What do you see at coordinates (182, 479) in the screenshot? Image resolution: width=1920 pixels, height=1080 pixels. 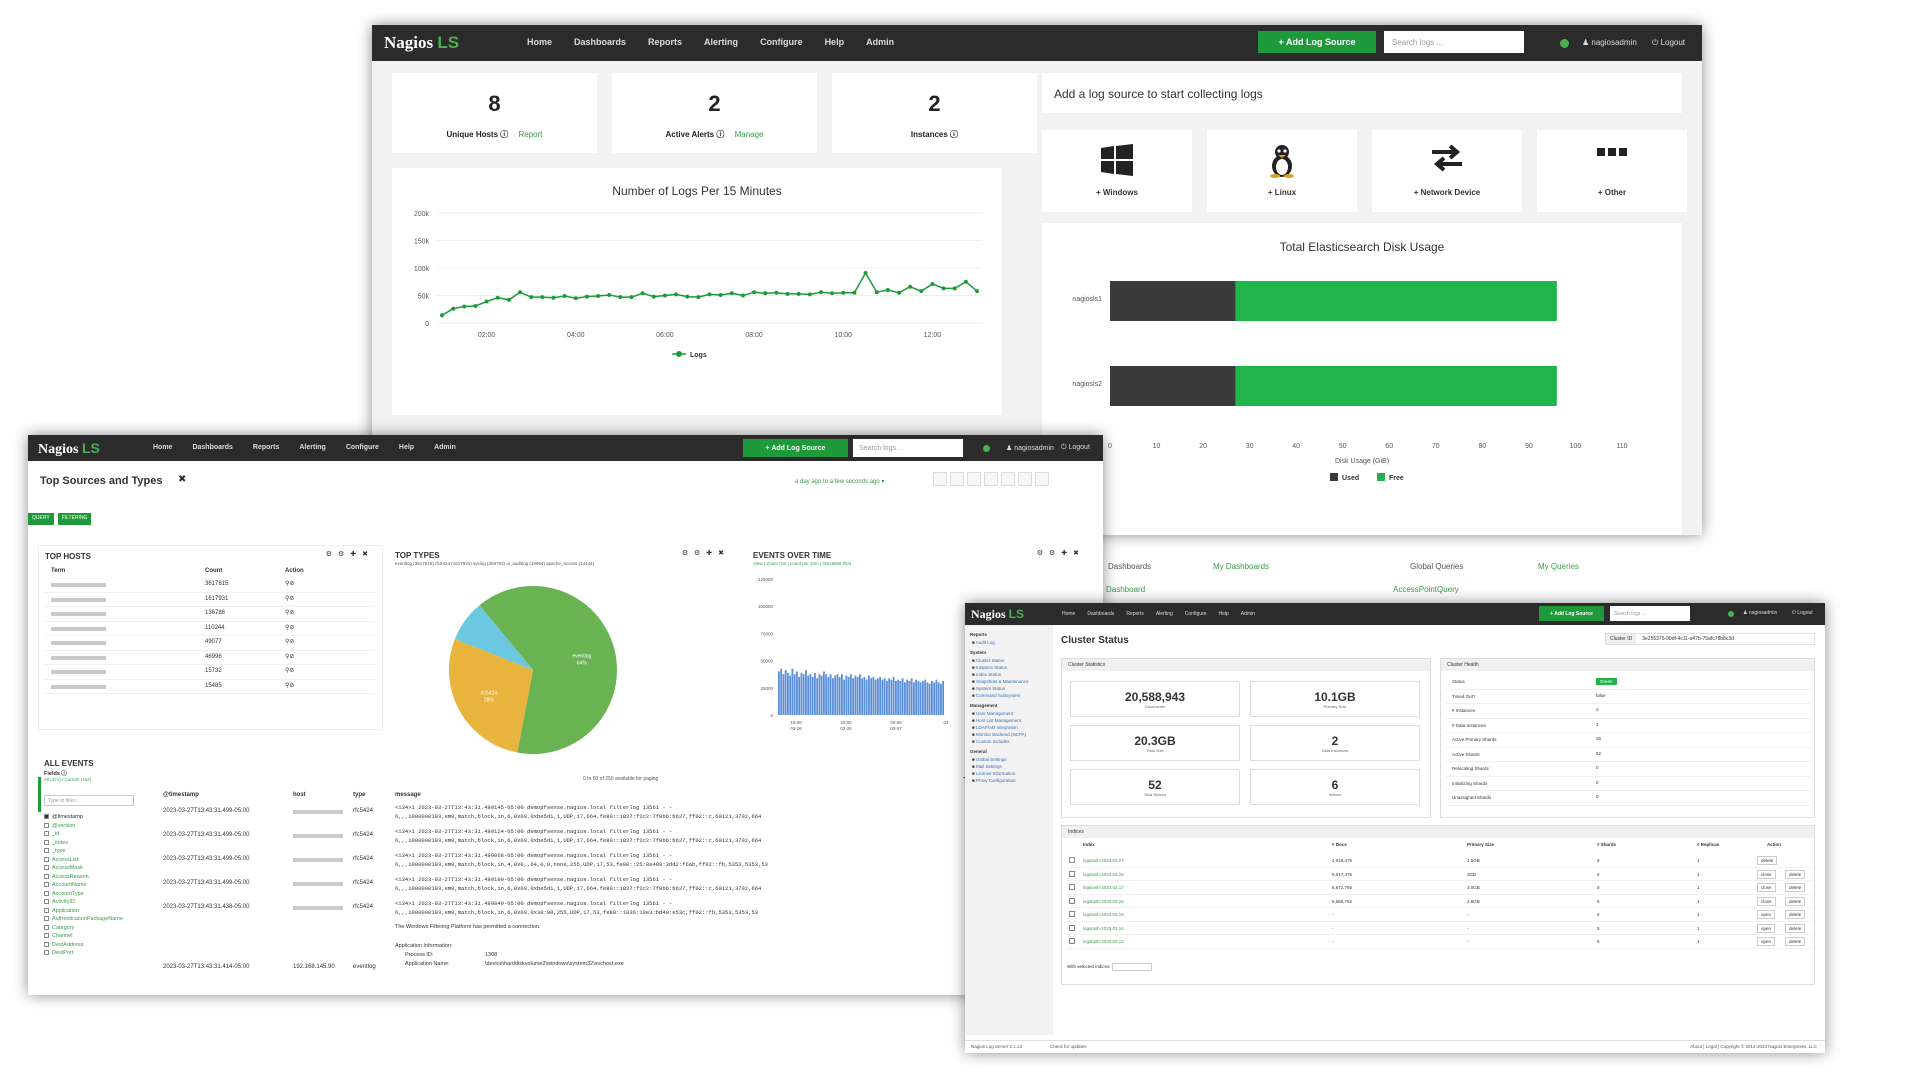 I see `close-icon: ✖` at bounding box center [182, 479].